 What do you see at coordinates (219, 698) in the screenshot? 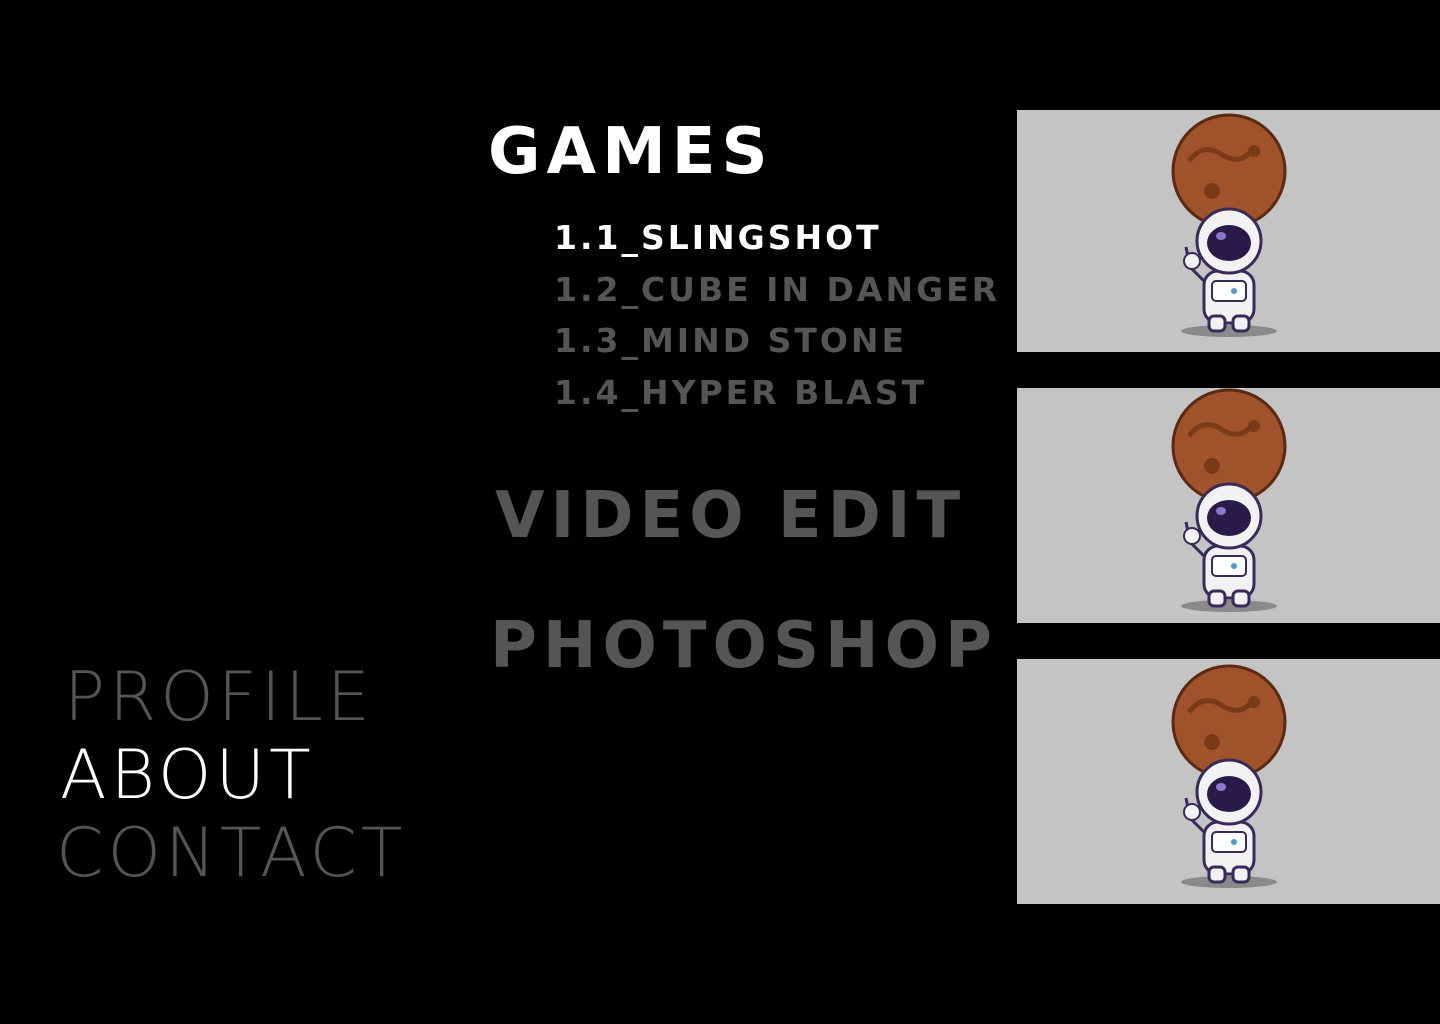
I see `nav-profile: PROFILE` at bounding box center [219, 698].